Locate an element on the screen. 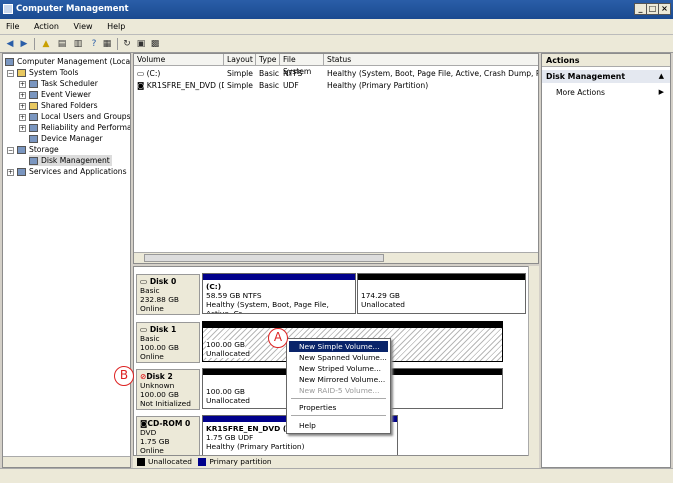  help-item: Help is located at coordinates (338, 425).